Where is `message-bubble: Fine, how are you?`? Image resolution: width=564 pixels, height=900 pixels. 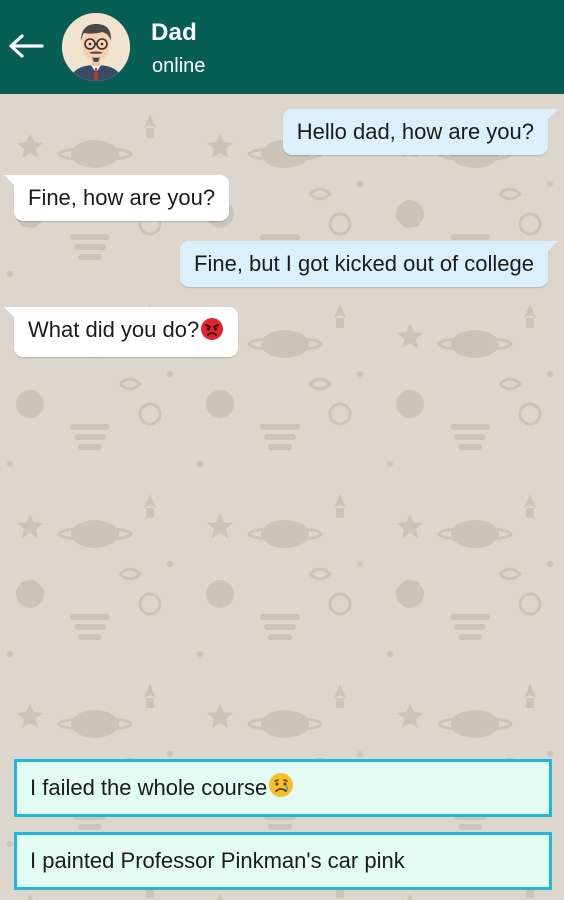 message-bubble: Fine, how are you? is located at coordinates (116, 198).